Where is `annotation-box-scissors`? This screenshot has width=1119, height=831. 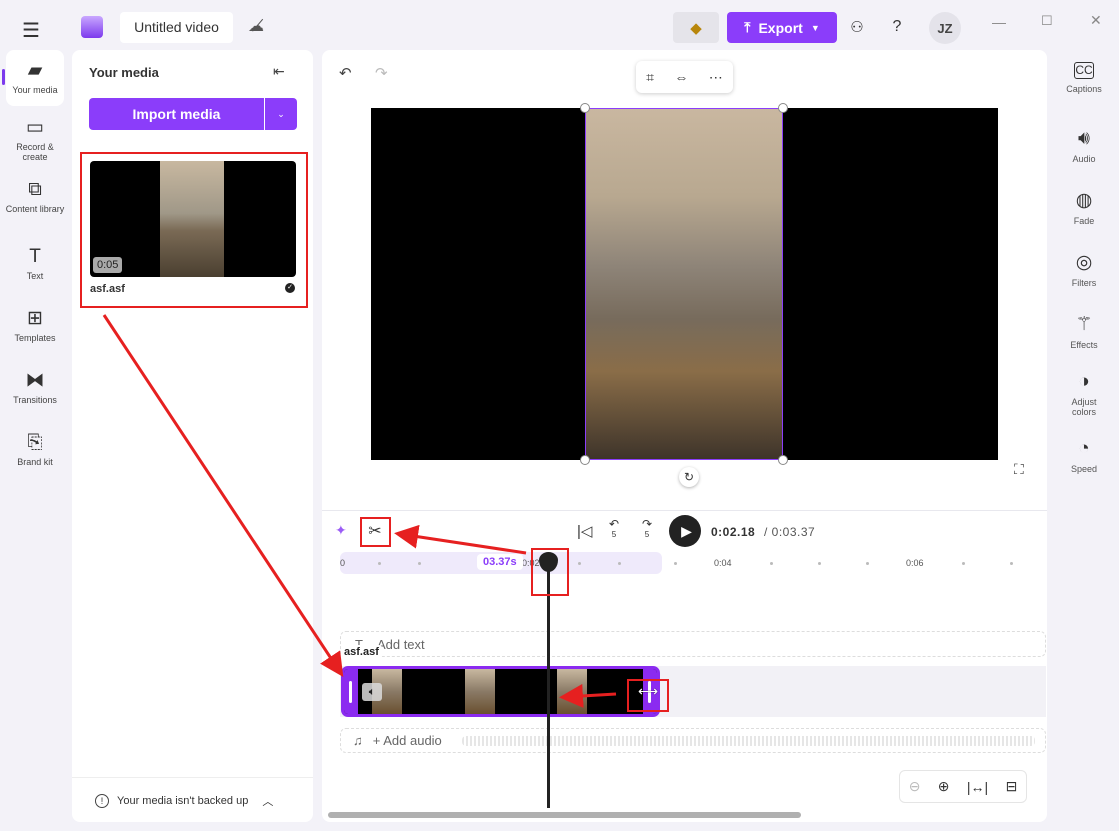 annotation-box-scissors is located at coordinates (375, 532).